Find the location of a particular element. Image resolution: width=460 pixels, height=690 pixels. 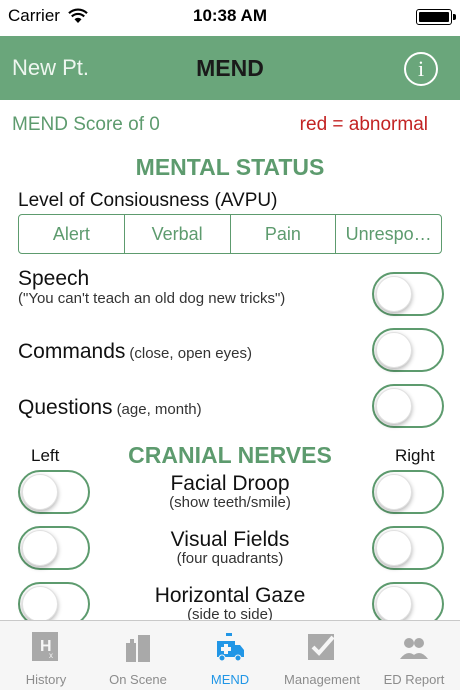

visual-fields-left-toggle is located at coordinates (54, 548).